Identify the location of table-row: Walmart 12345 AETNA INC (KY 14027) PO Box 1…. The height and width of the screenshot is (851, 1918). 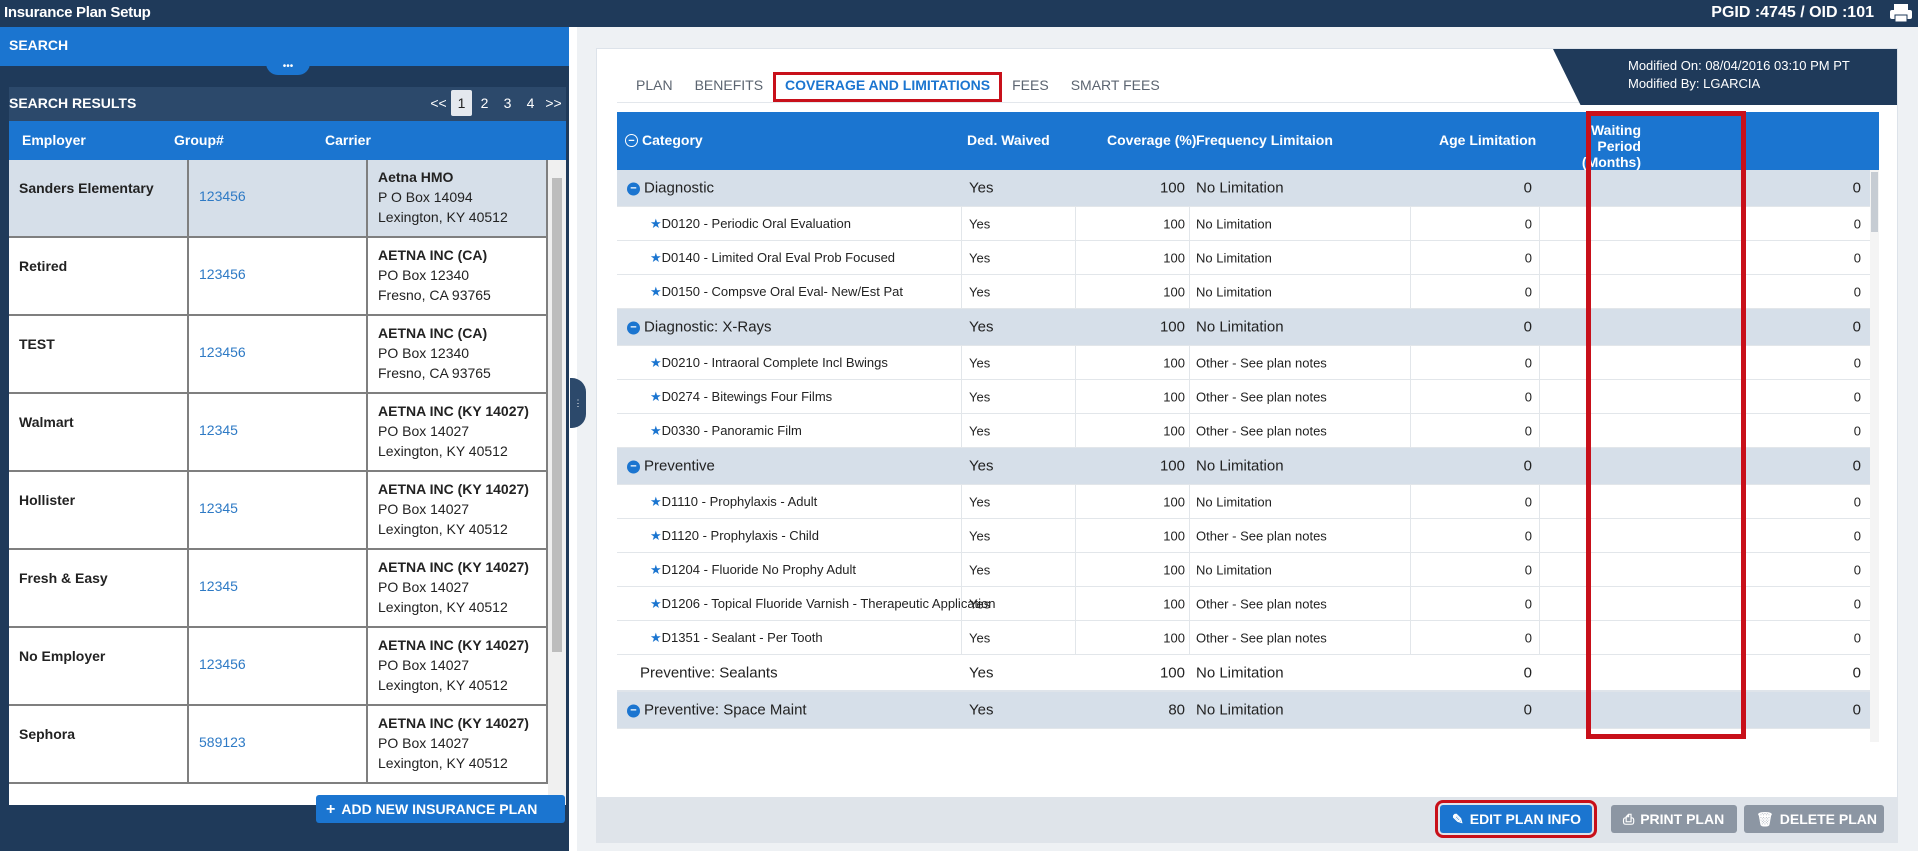
(287, 433).